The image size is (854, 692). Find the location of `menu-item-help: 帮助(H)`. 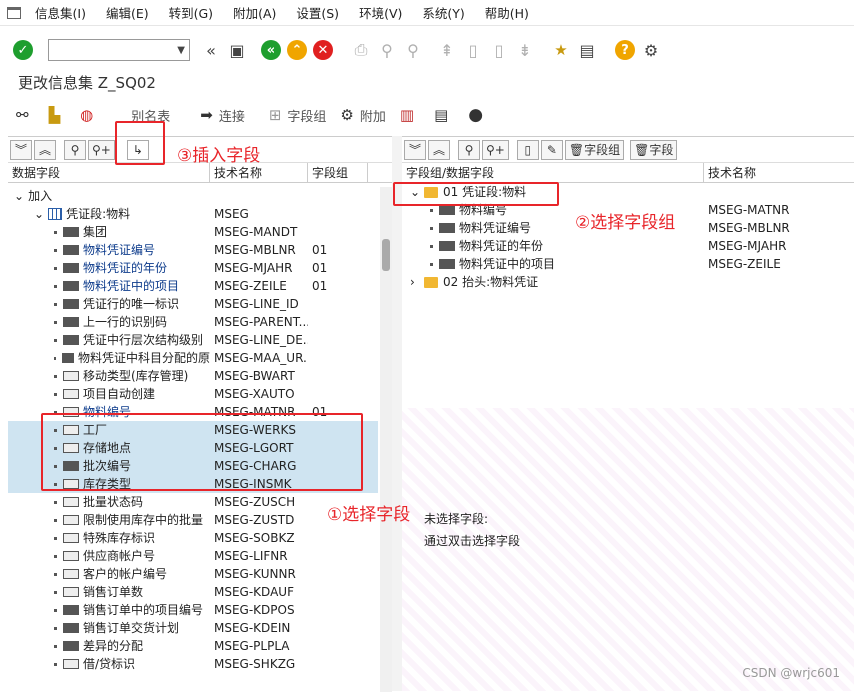

menu-item-help: 帮助(H) is located at coordinates (509, 12).